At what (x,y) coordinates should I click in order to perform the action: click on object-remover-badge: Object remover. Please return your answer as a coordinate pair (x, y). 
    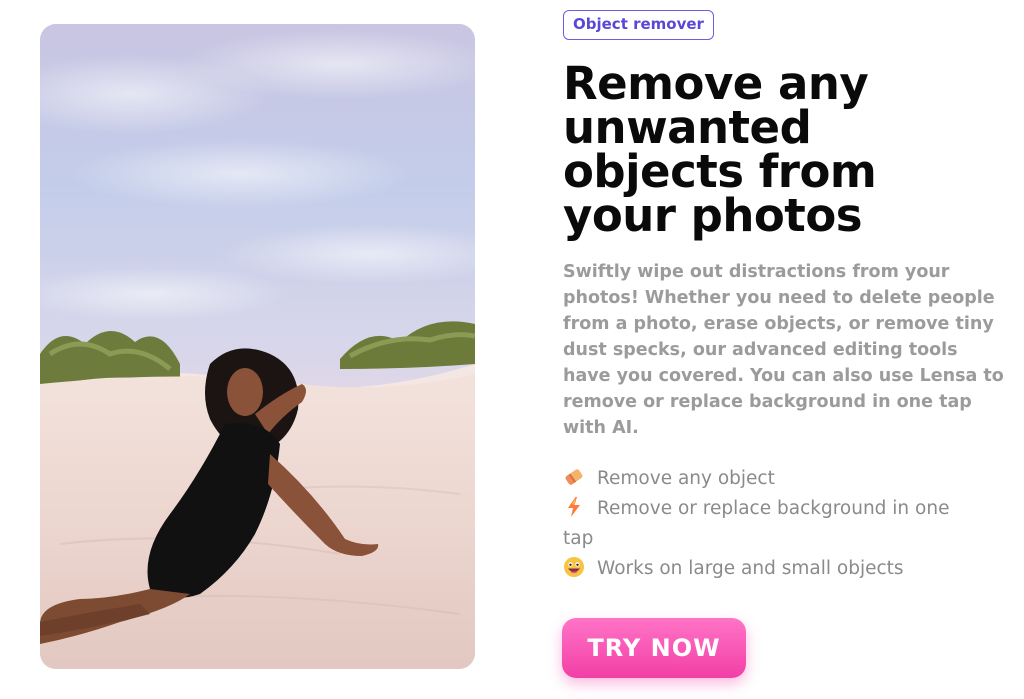
    Looking at the image, I should click on (638, 25).